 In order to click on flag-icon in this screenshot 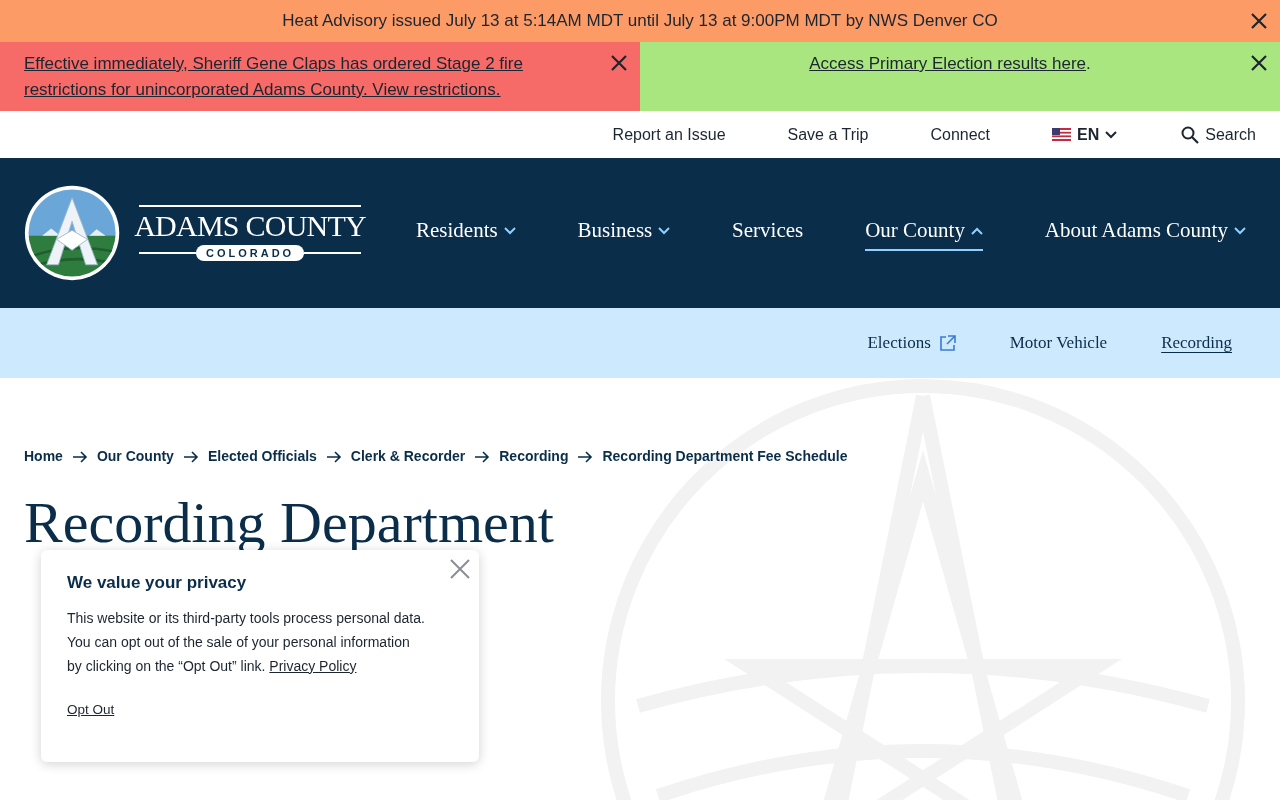, I will do `click(1062, 134)`.